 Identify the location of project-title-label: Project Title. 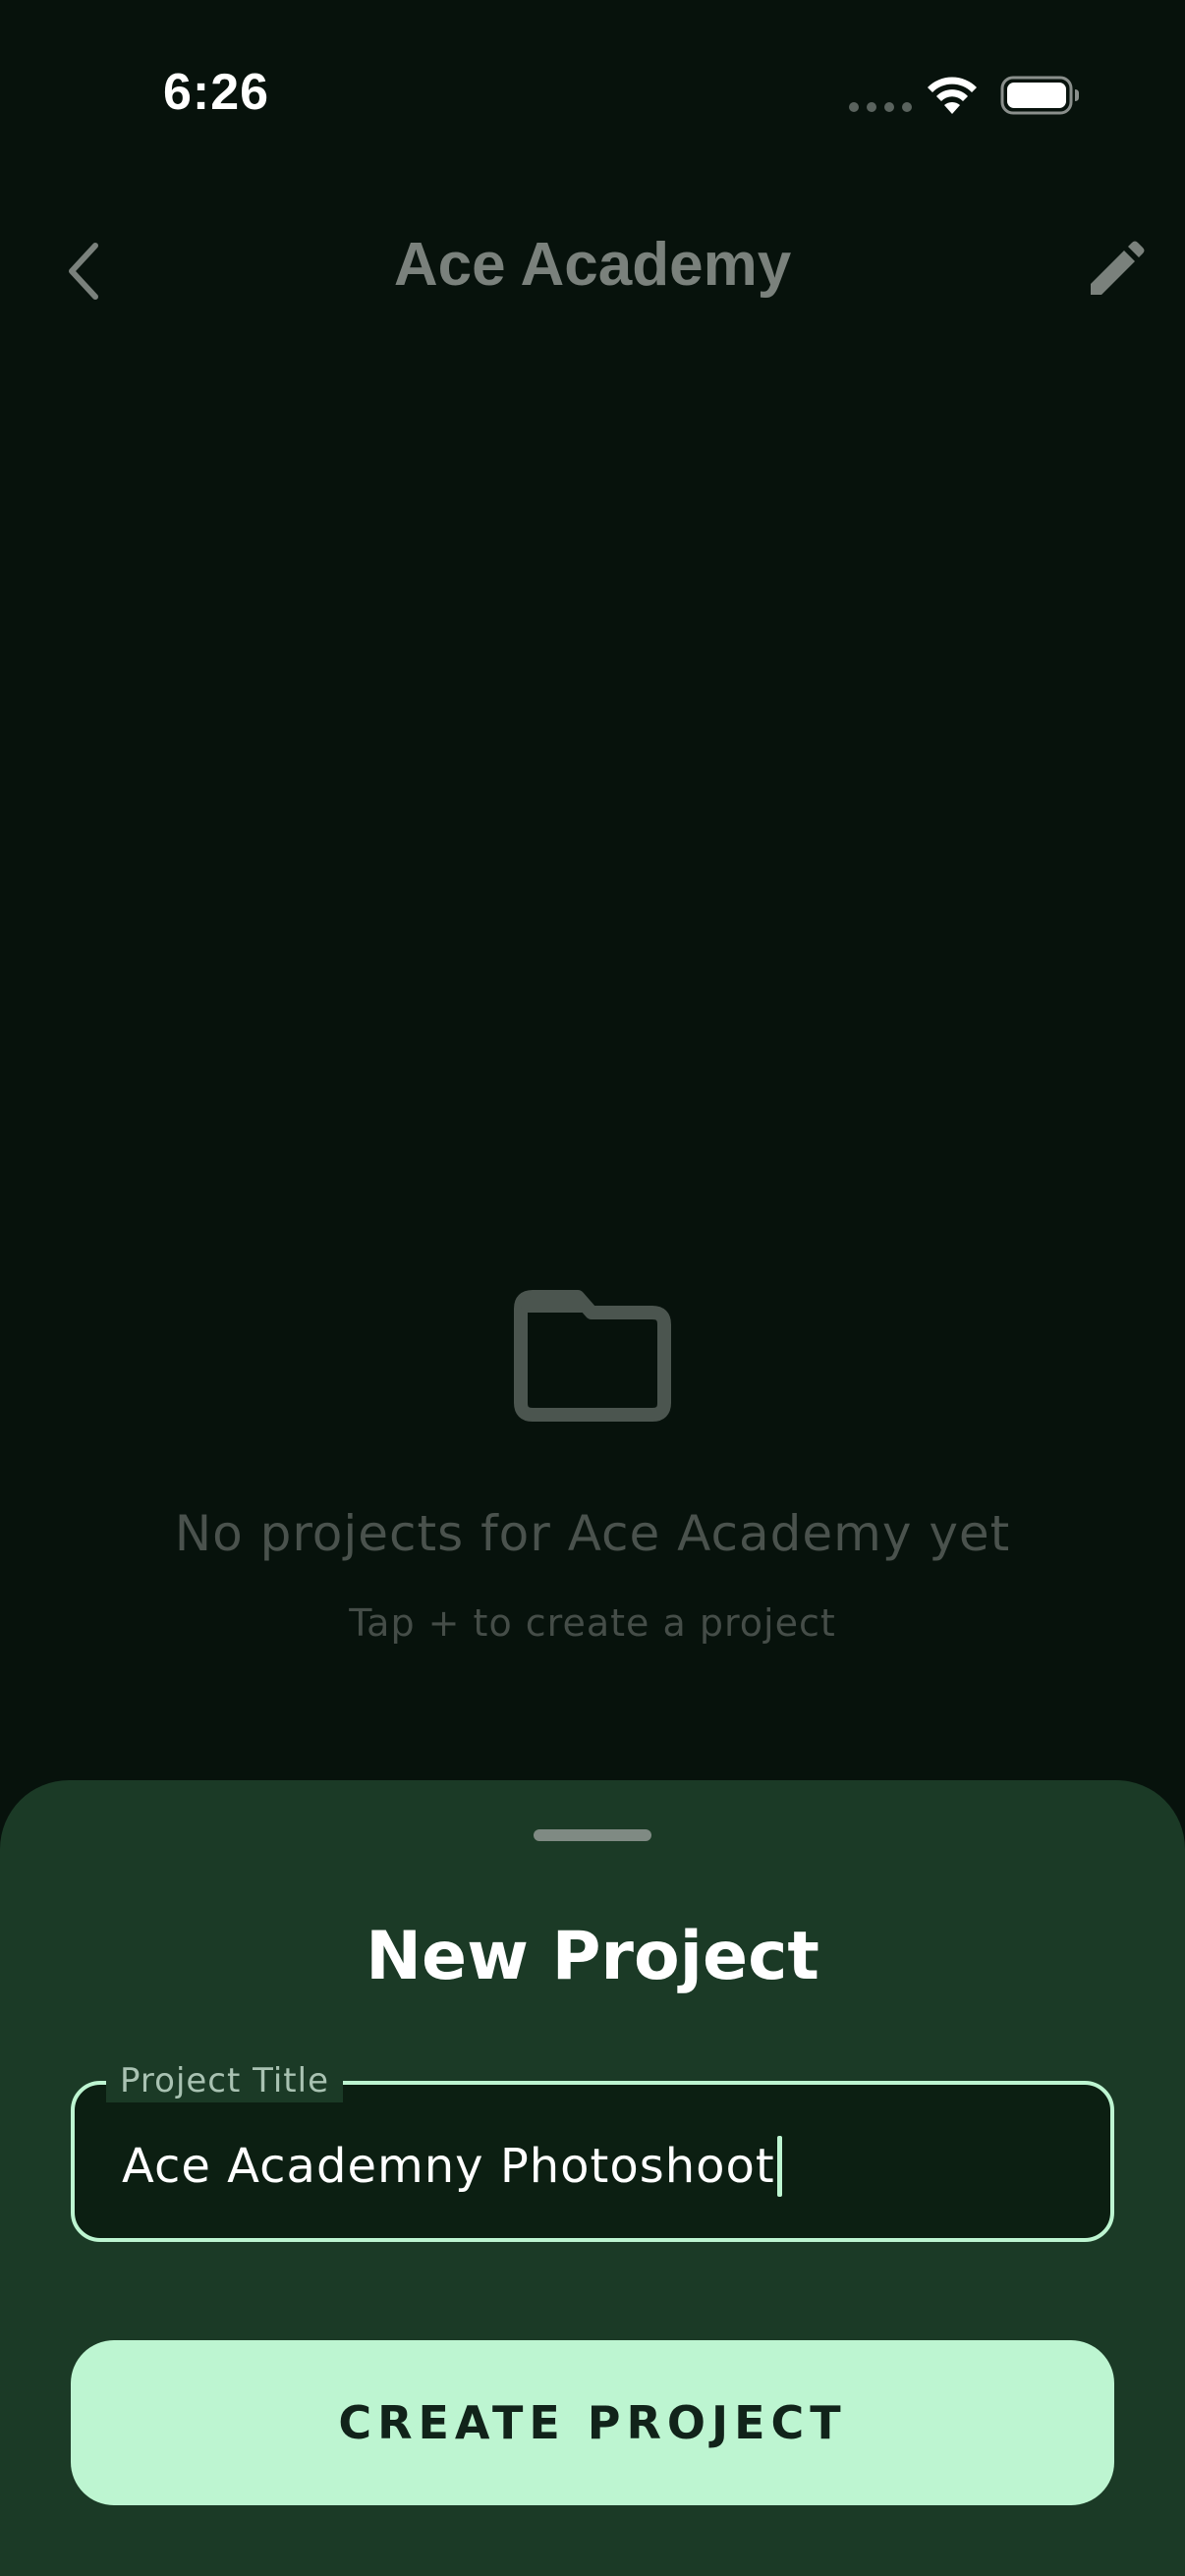
(225, 2080).